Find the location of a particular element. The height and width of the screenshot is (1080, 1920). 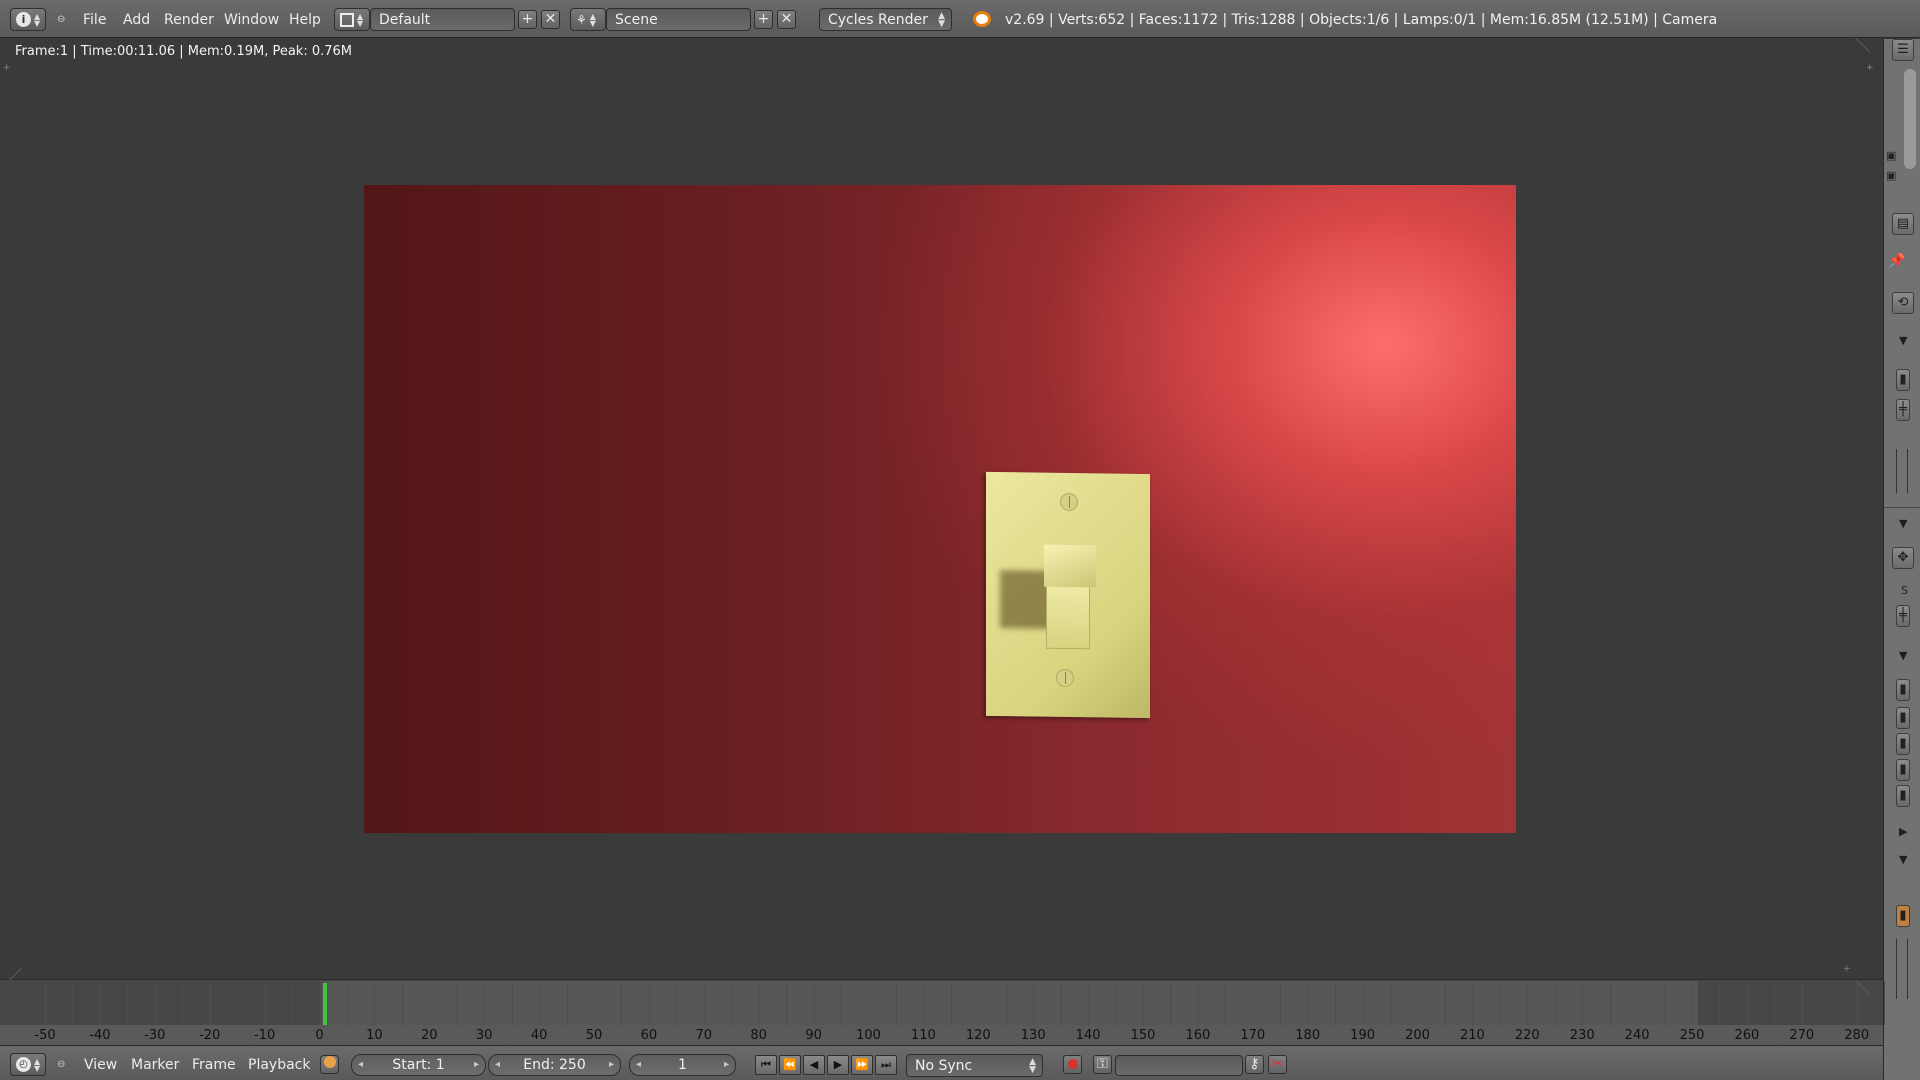

keying-set-field is located at coordinates (1179, 1065).